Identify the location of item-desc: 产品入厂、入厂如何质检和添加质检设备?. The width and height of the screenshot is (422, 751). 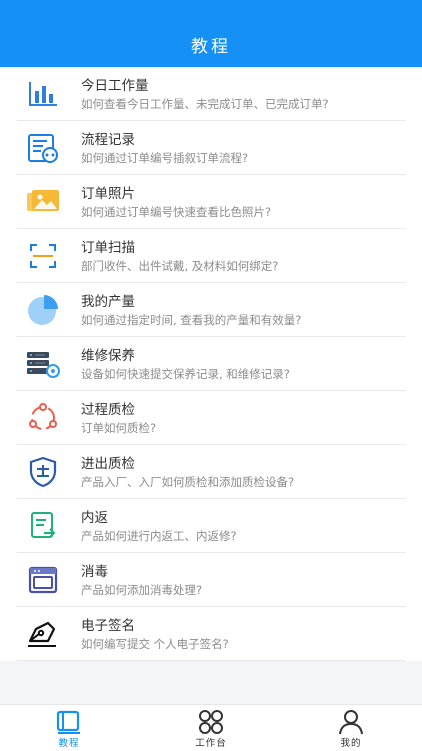
(188, 482).